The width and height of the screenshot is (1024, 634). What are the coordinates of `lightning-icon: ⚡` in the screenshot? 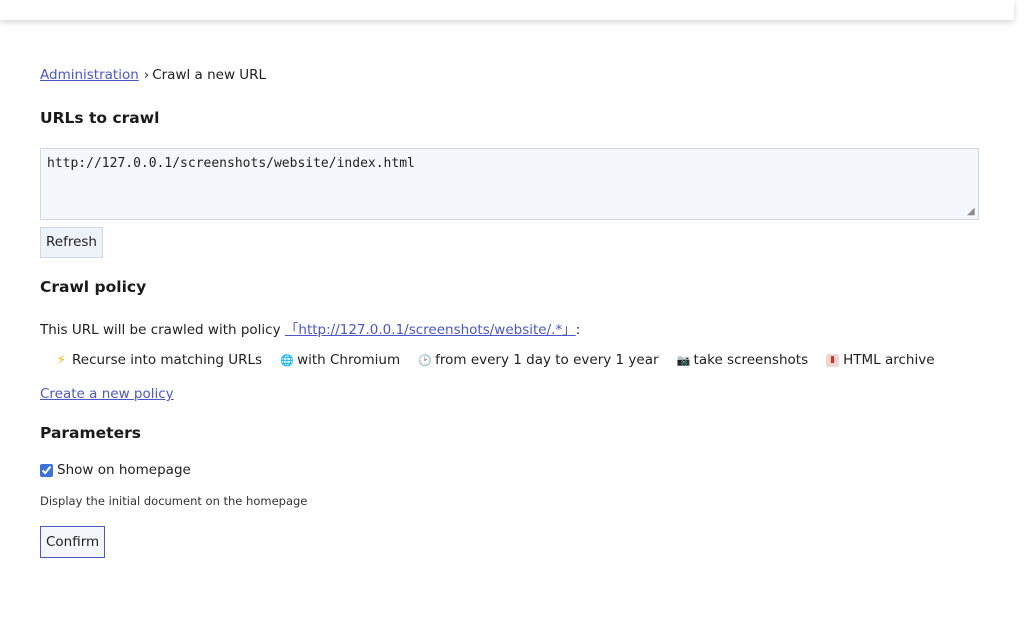 It's located at (61, 360).